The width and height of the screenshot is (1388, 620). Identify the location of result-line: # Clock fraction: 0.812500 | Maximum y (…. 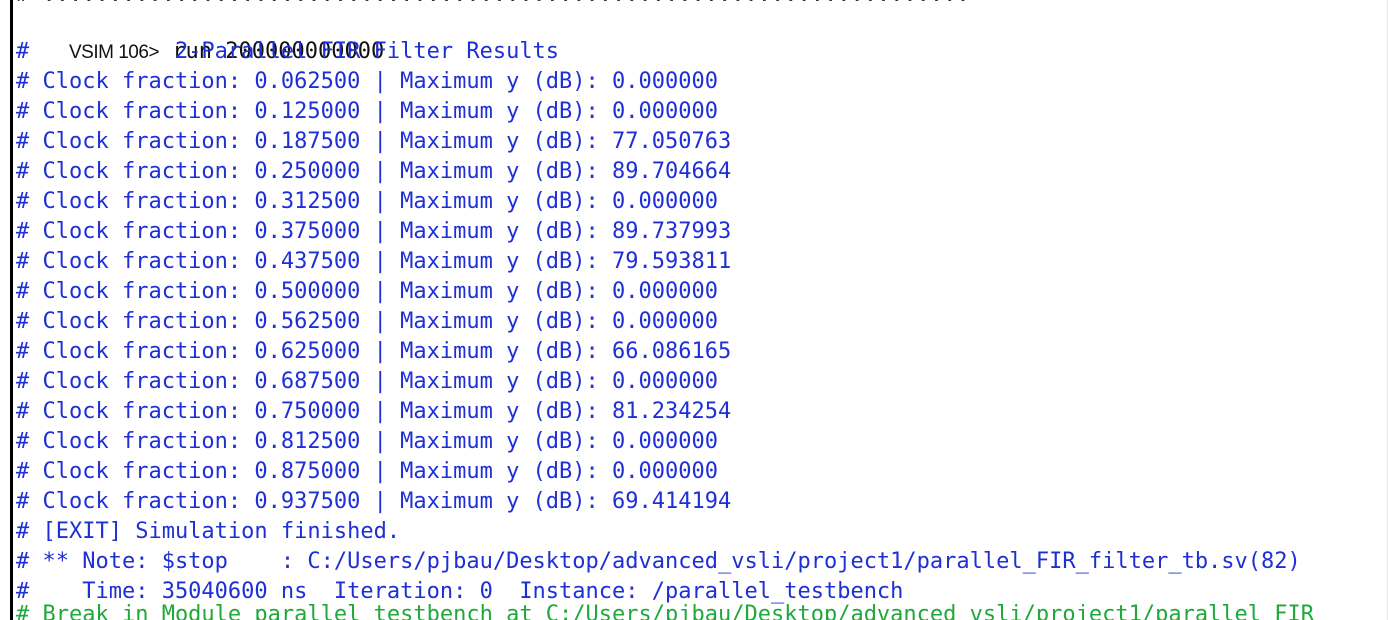
(367, 441).